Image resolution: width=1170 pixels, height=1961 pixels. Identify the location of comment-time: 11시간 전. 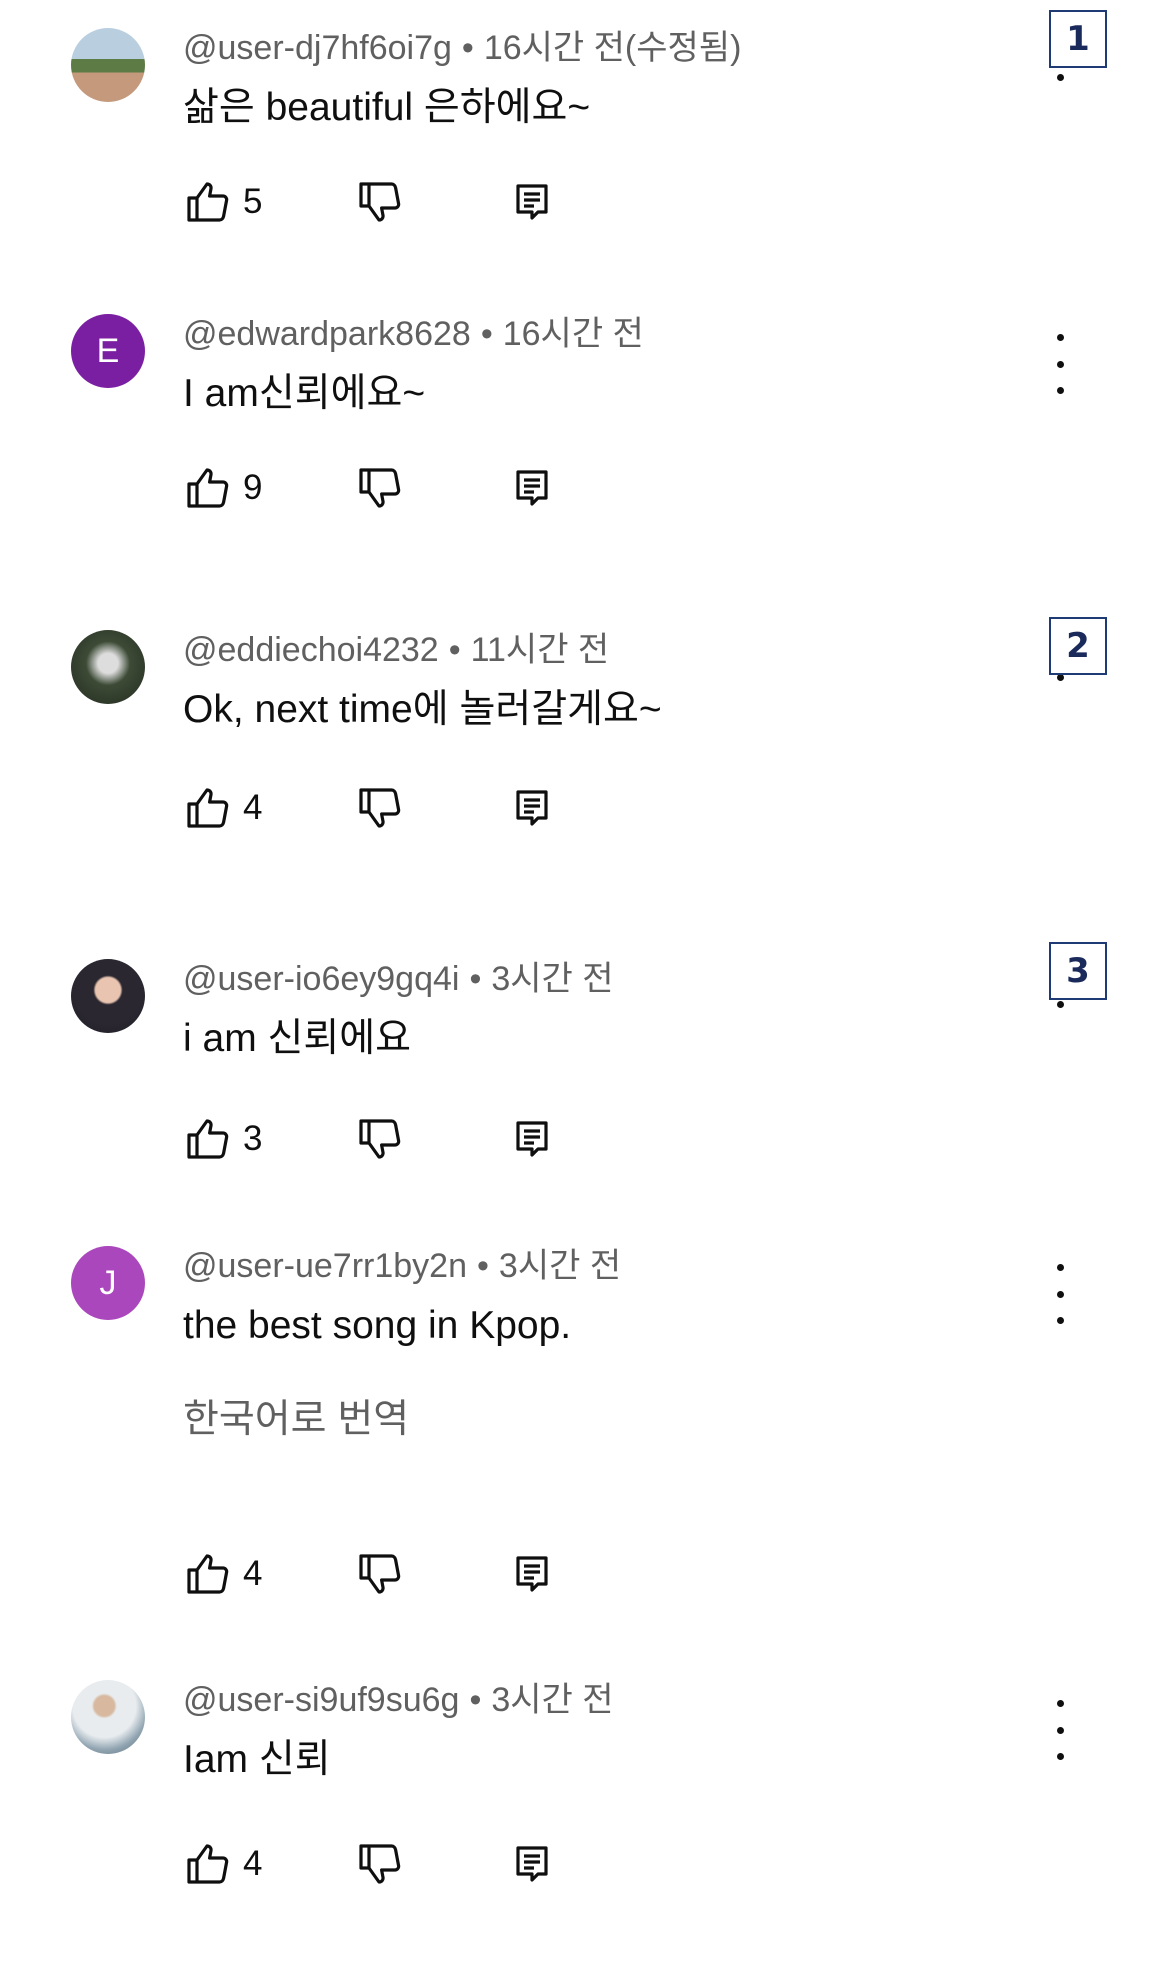
(540, 650).